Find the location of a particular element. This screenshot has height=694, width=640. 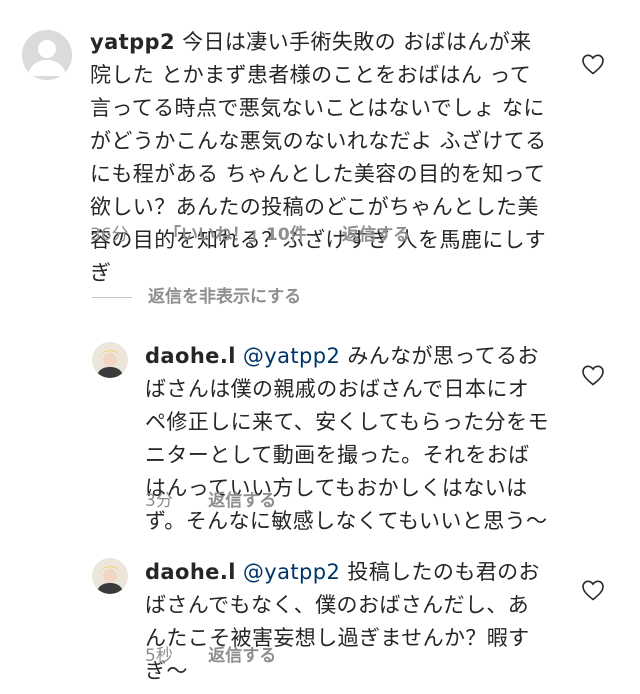

default-avatar-icon is located at coordinates (47, 55).